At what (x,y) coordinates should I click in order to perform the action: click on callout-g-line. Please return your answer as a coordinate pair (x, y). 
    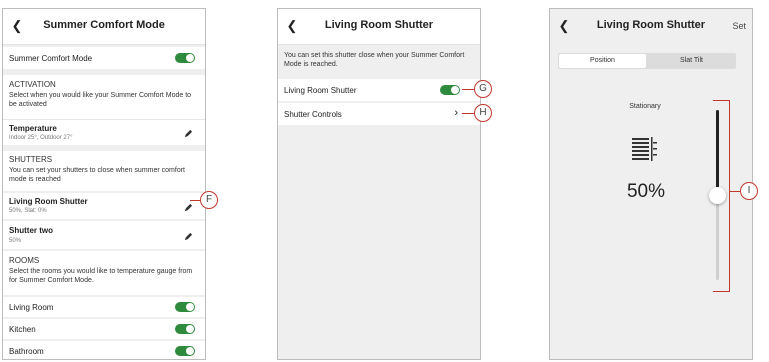
    Looking at the image, I should click on (468, 89).